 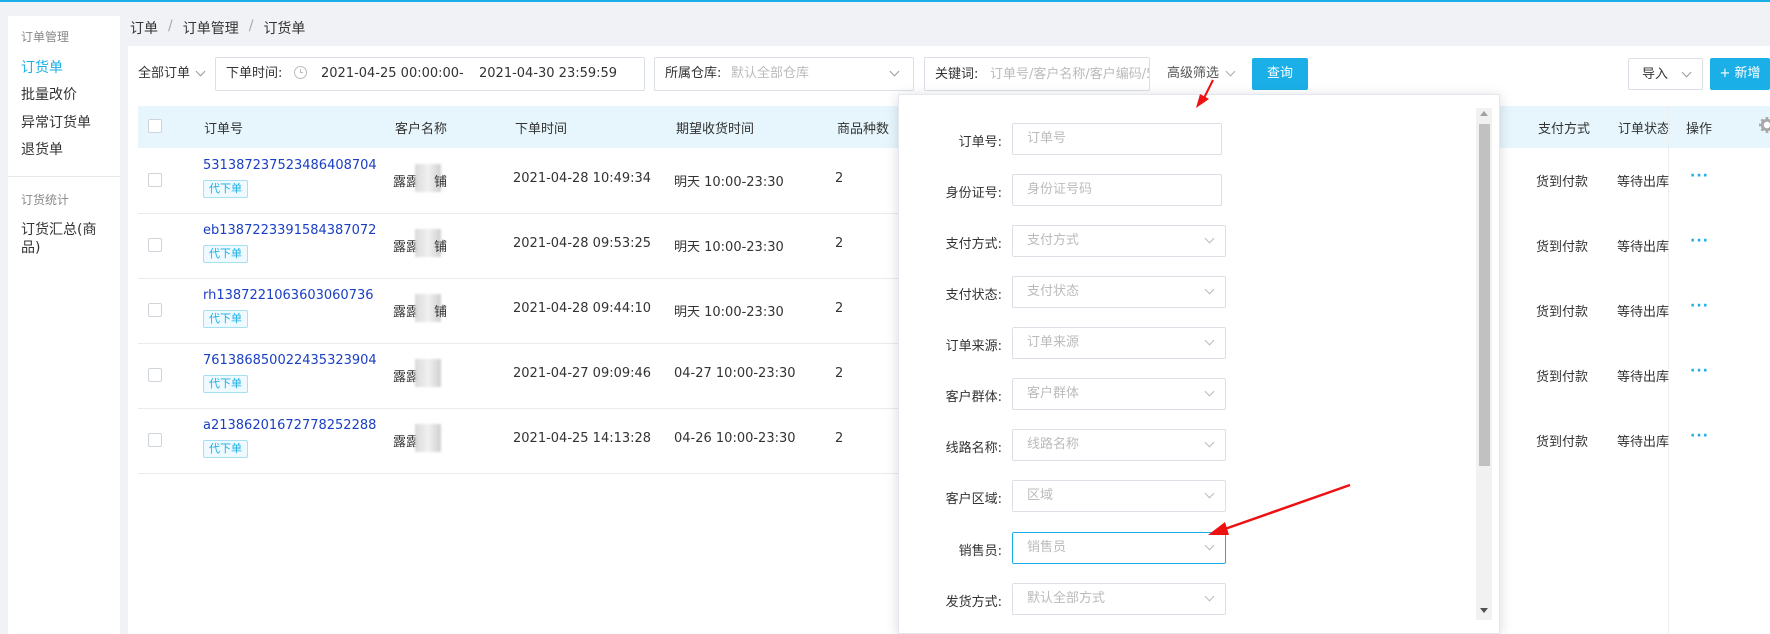 I want to click on annotation-arrow-salesperson, so click(x=1279, y=509).